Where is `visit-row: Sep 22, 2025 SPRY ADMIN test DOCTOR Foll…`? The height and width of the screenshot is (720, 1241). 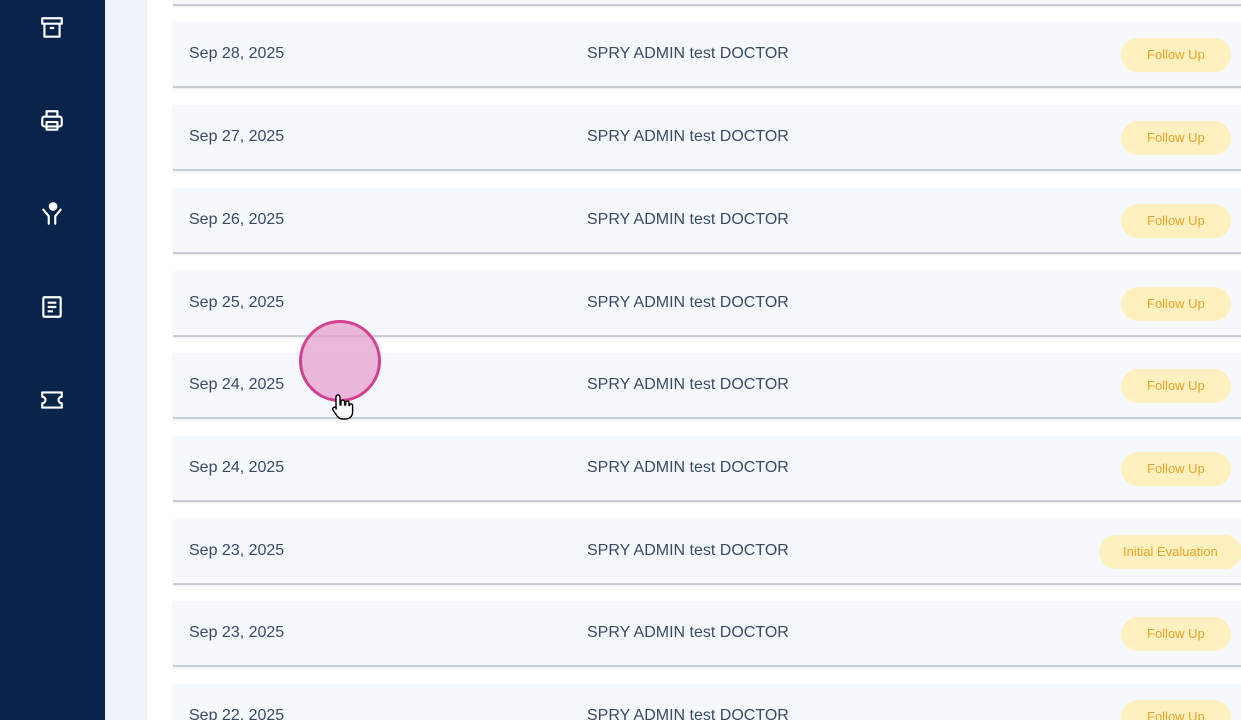
visit-row: Sep 22, 2025 SPRY ADMIN test DOCTOR Foll… is located at coordinates (707, 702).